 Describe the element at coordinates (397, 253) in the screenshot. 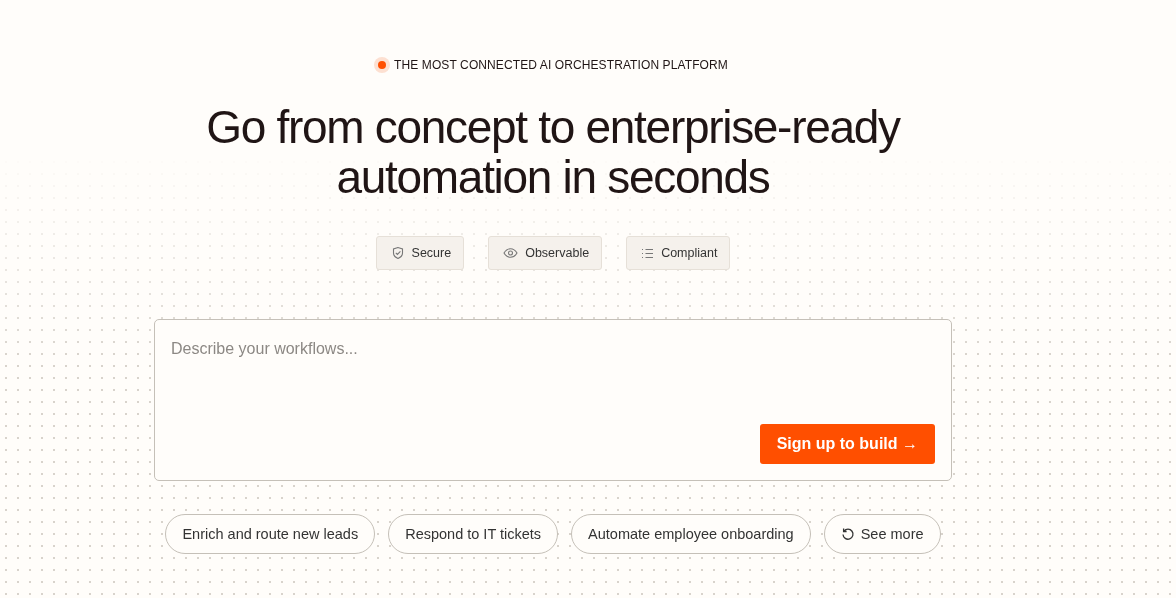

I see `shield-icon` at that location.